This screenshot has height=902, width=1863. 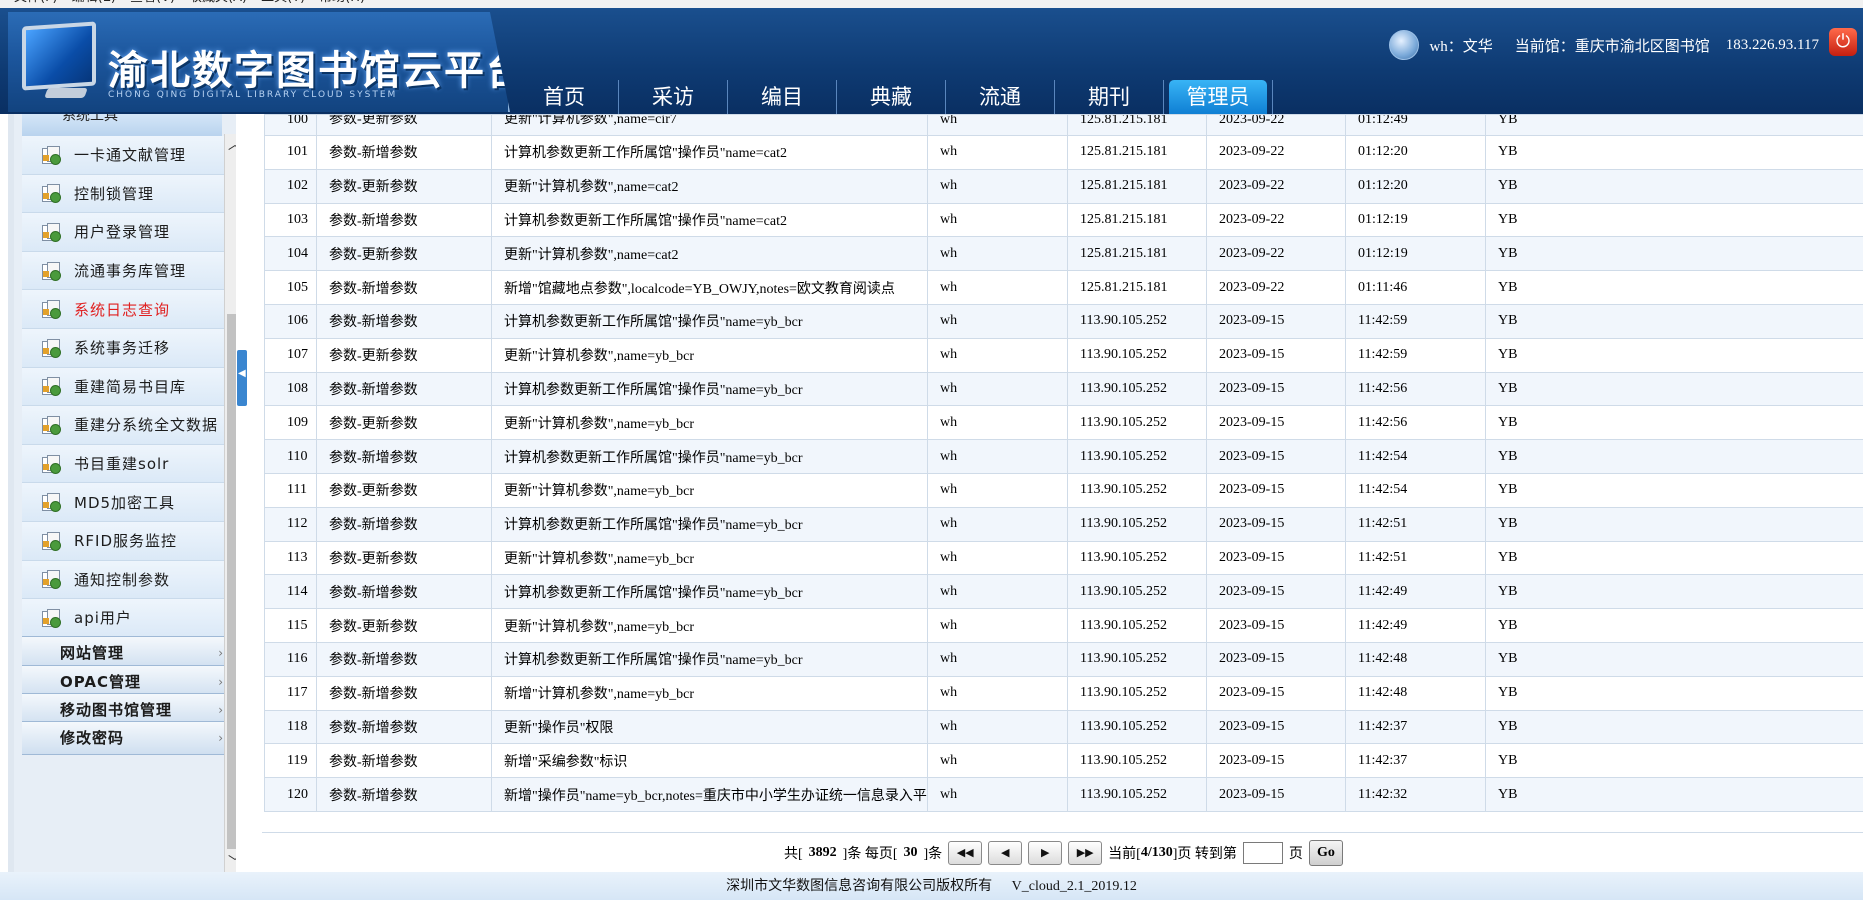 I want to click on cell-no: 109, so click(x=291, y=423).